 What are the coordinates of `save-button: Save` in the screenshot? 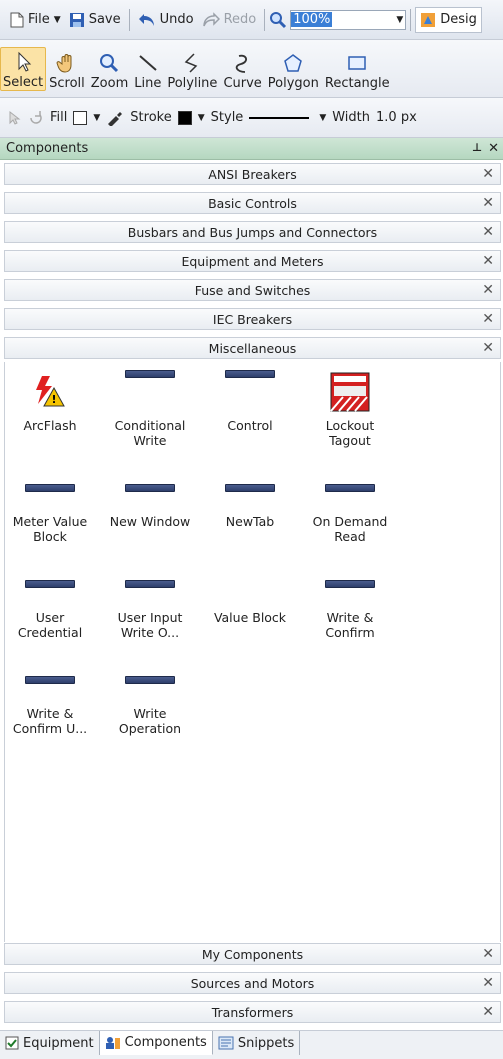 It's located at (95, 20).